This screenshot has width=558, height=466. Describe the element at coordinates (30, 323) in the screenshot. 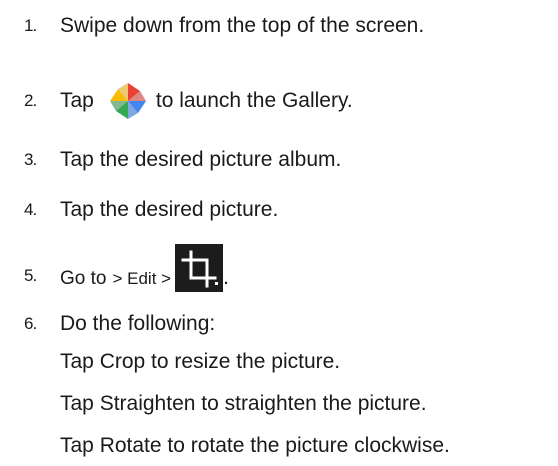

I see `step-number: 6.` at that location.